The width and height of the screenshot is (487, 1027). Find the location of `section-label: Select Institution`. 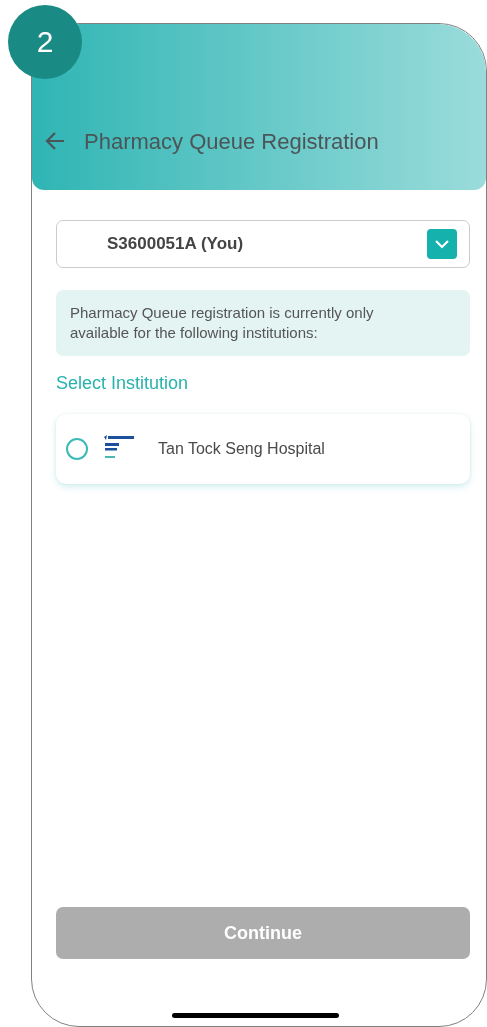

section-label: Select Institution is located at coordinates (123, 383).